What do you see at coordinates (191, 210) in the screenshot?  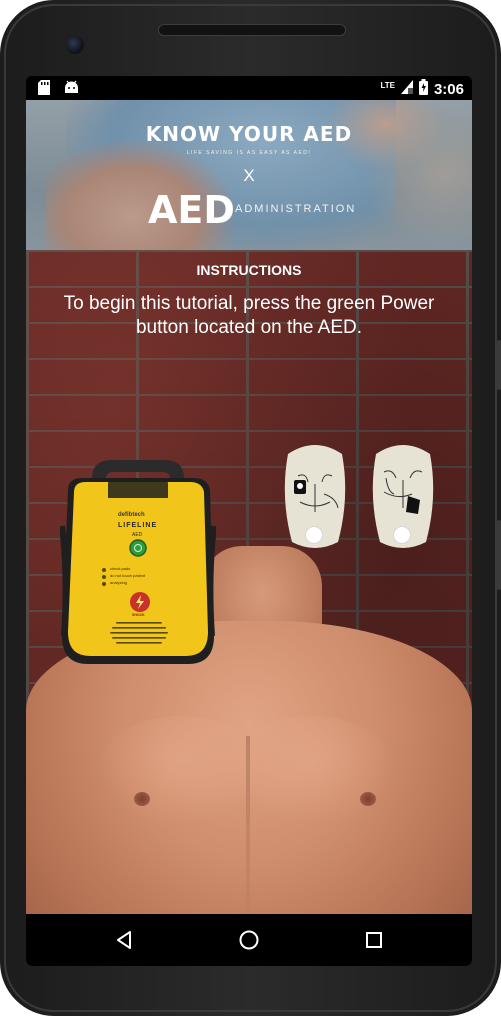 I see `banner-aed-logo: AED` at bounding box center [191, 210].